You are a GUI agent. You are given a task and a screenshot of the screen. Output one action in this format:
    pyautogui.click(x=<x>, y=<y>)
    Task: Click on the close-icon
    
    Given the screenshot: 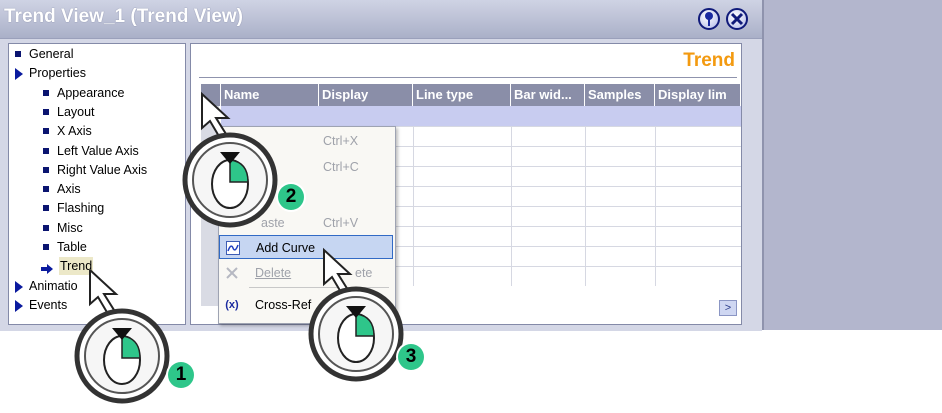 What is the action you would take?
    pyautogui.click(x=737, y=19)
    